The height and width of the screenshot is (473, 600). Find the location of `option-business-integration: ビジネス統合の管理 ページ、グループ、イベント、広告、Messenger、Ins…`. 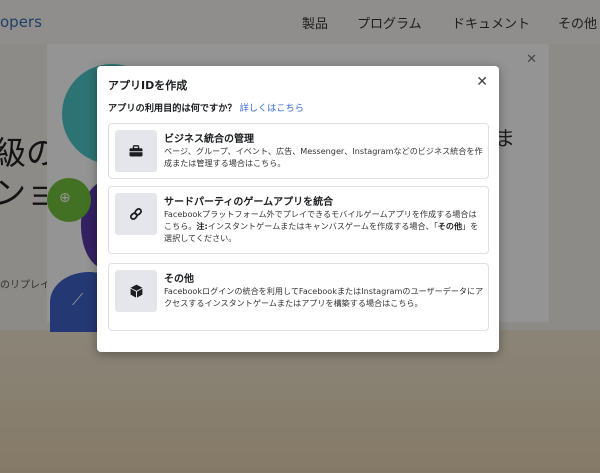

option-business-integration: ビジネス統合の管理 ページ、グループ、イベント、広告、Messenger、Ins… is located at coordinates (298, 151).